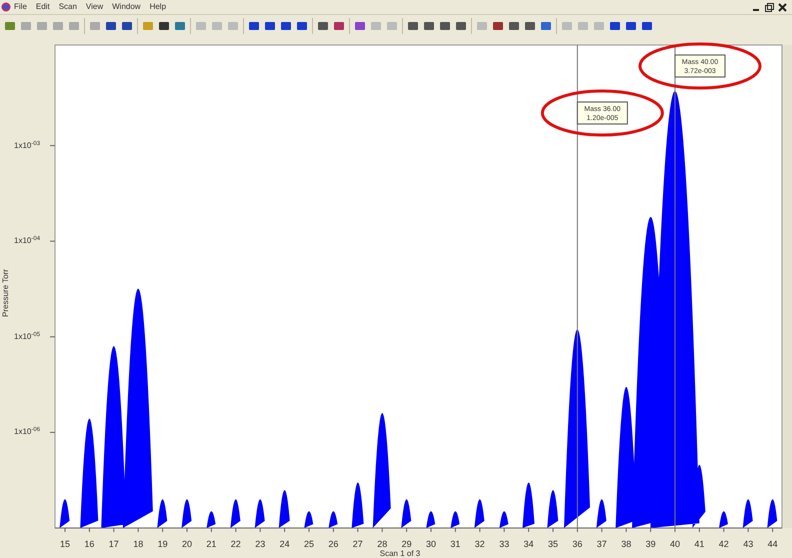  What do you see at coordinates (431, 544) in the screenshot?
I see `x-tick-label: 30` at bounding box center [431, 544].